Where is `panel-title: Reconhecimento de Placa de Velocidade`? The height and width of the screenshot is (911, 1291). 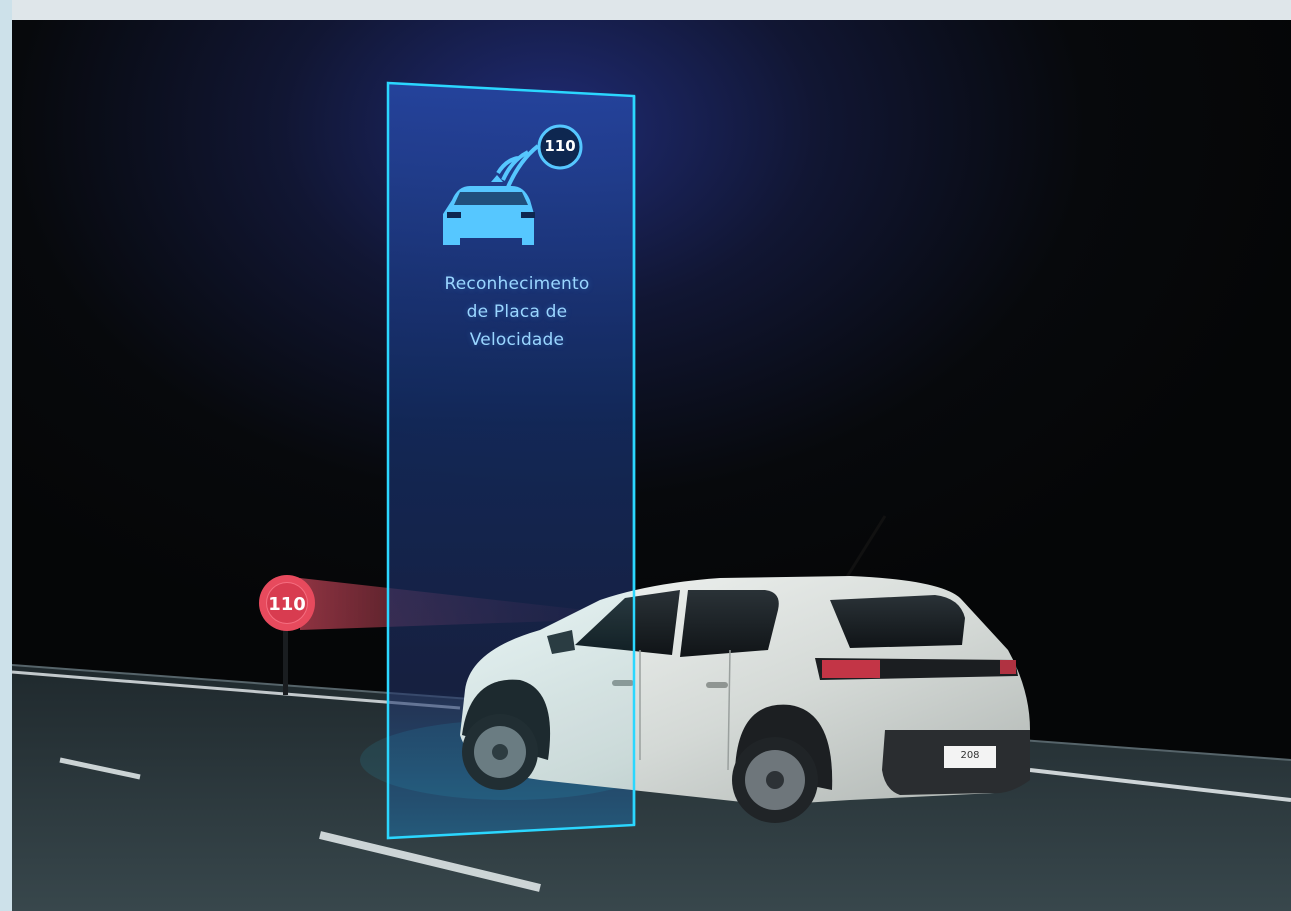 panel-title: Reconhecimento de Placa de Velocidade is located at coordinates (517, 312).